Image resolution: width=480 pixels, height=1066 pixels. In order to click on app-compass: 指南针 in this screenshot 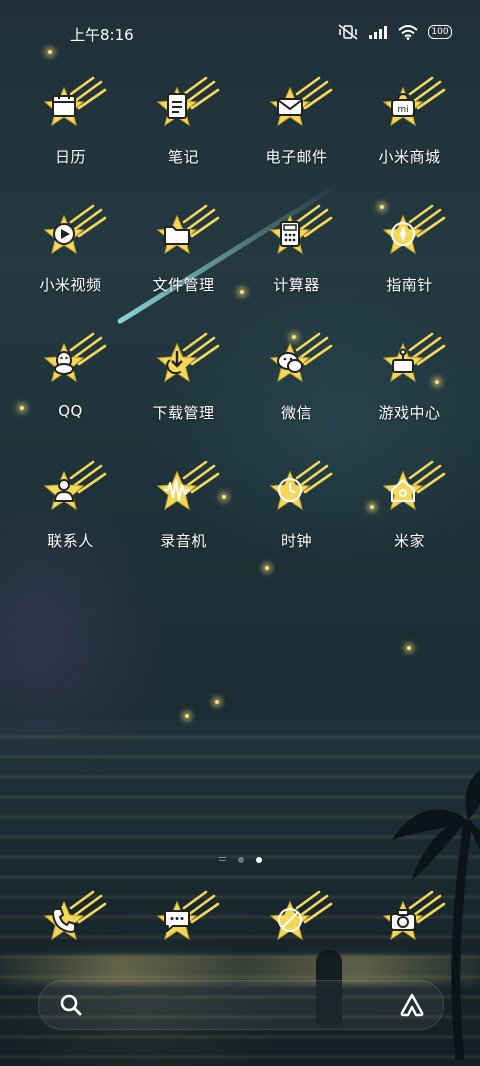, I will do `click(409, 258)`.